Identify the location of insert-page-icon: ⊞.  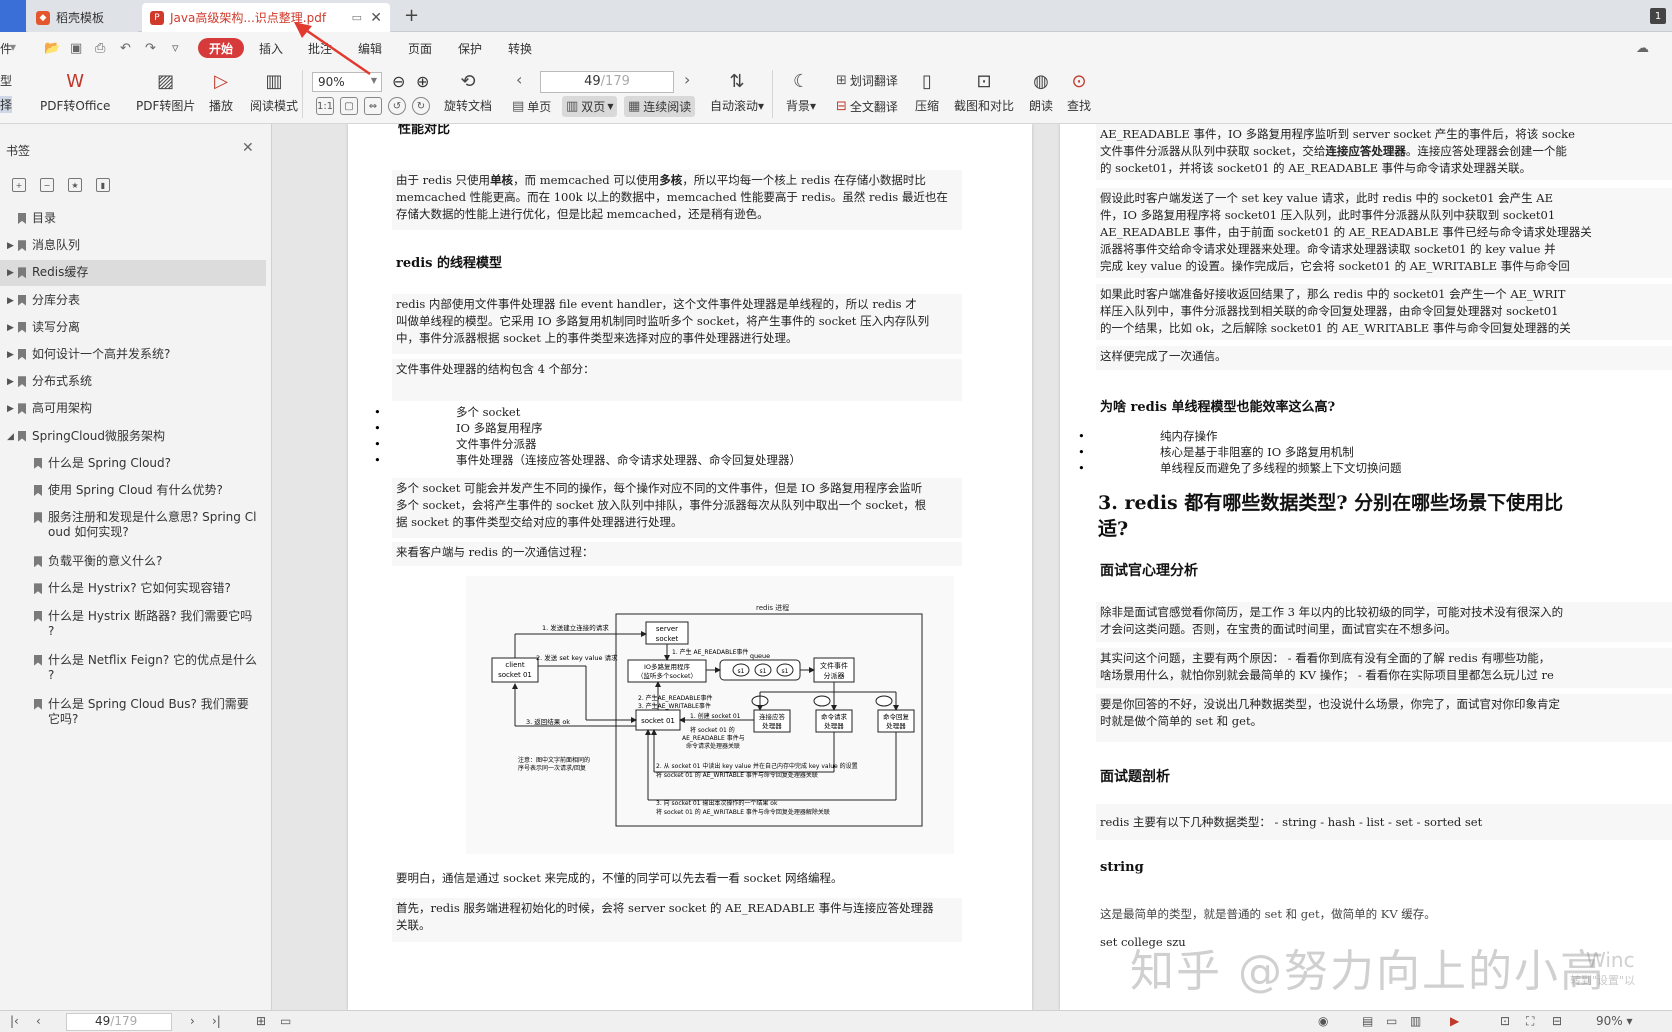
(261, 1021).